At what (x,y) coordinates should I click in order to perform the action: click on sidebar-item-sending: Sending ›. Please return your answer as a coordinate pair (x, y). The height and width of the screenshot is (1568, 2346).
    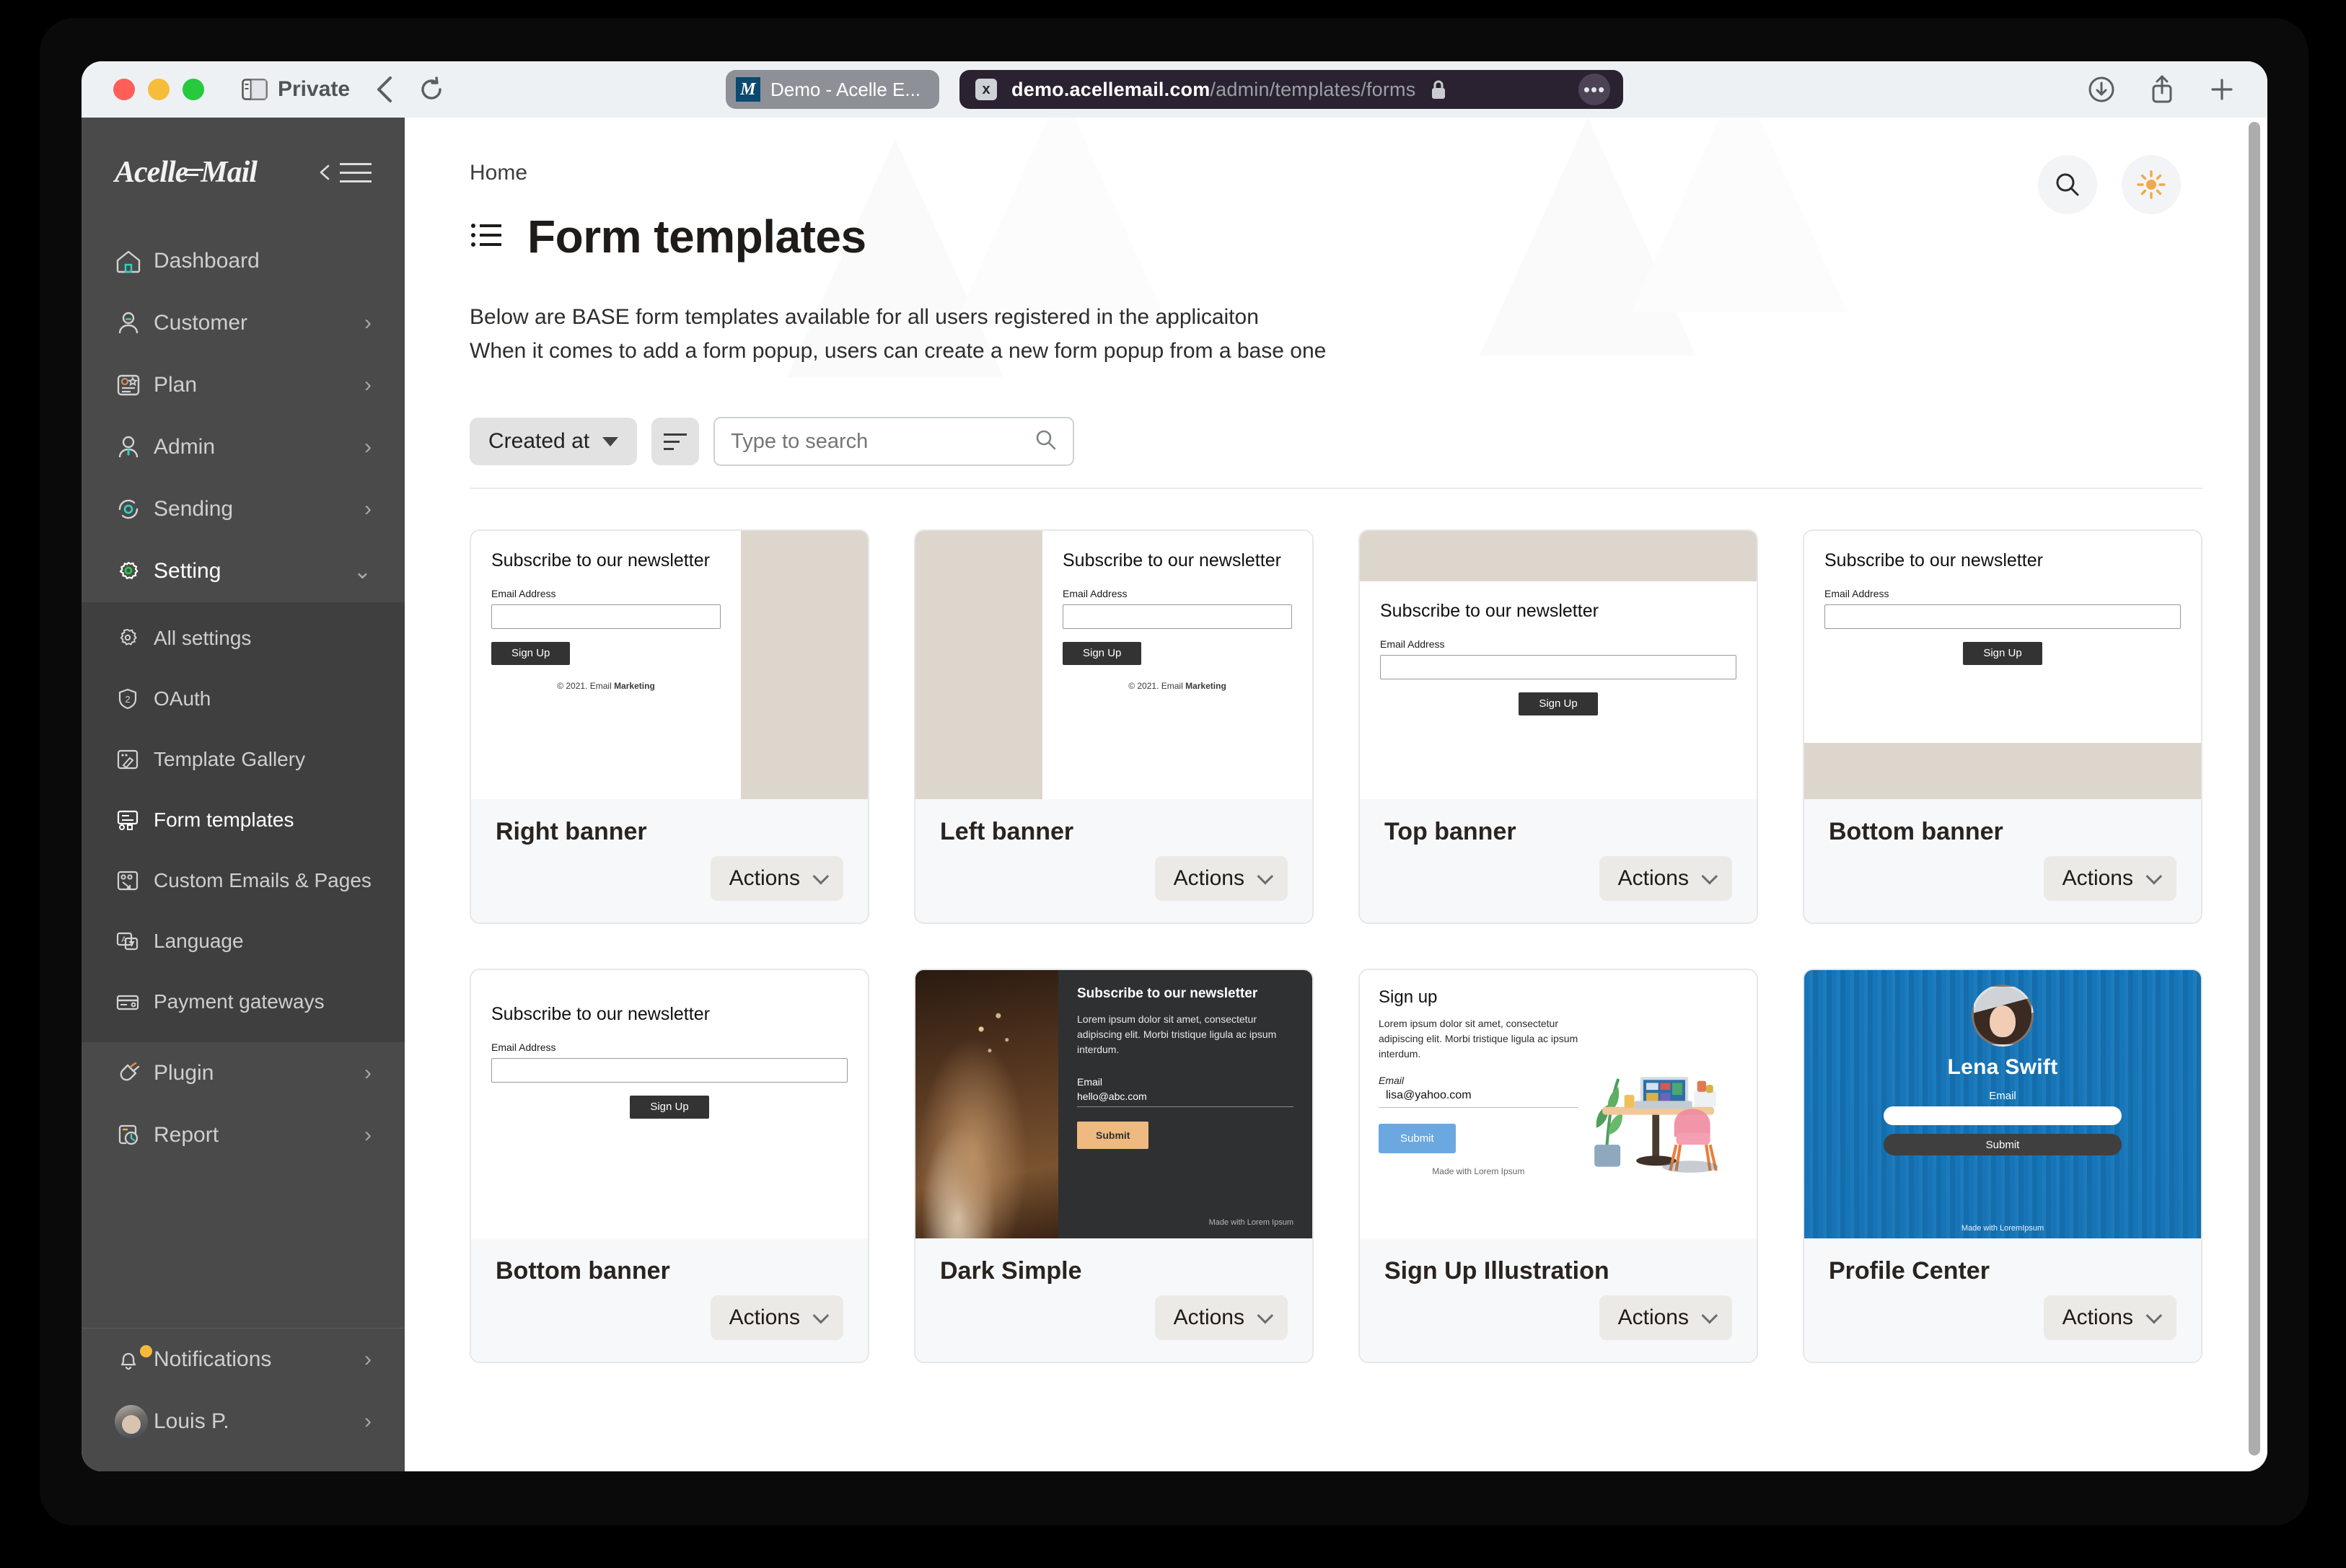
    Looking at the image, I should click on (244, 509).